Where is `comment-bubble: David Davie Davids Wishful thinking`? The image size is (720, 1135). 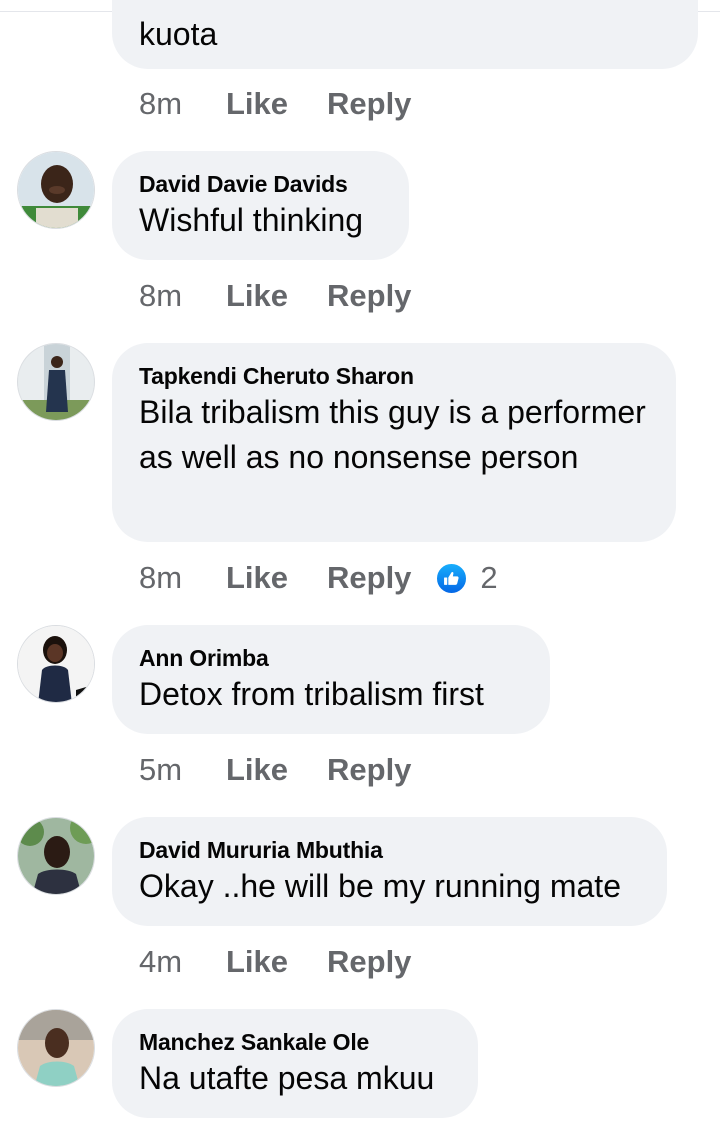
comment-bubble: David Davie Davids Wishful thinking is located at coordinates (260, 205).